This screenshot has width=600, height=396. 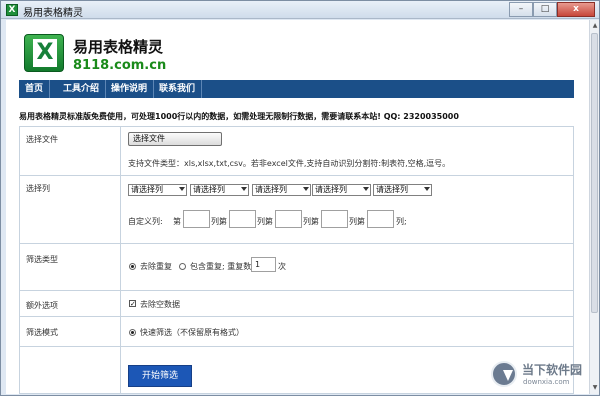 I want to click on nav-item-contact: 联系我们, so click(x=178, y=89).